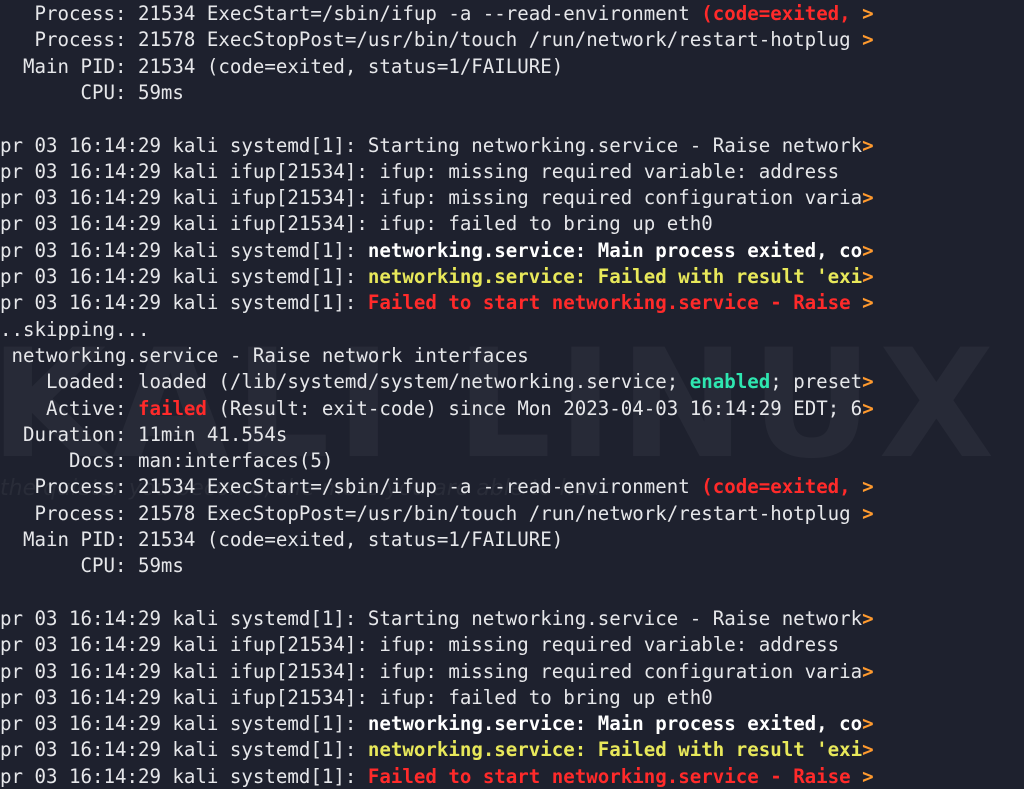 The height and width of the screenshot is (789, 1024). What do you see at coordinates (730, 382) in the screenshot?
I see `terminal-text-green-b: enabled` at bounding box center [730, 382].